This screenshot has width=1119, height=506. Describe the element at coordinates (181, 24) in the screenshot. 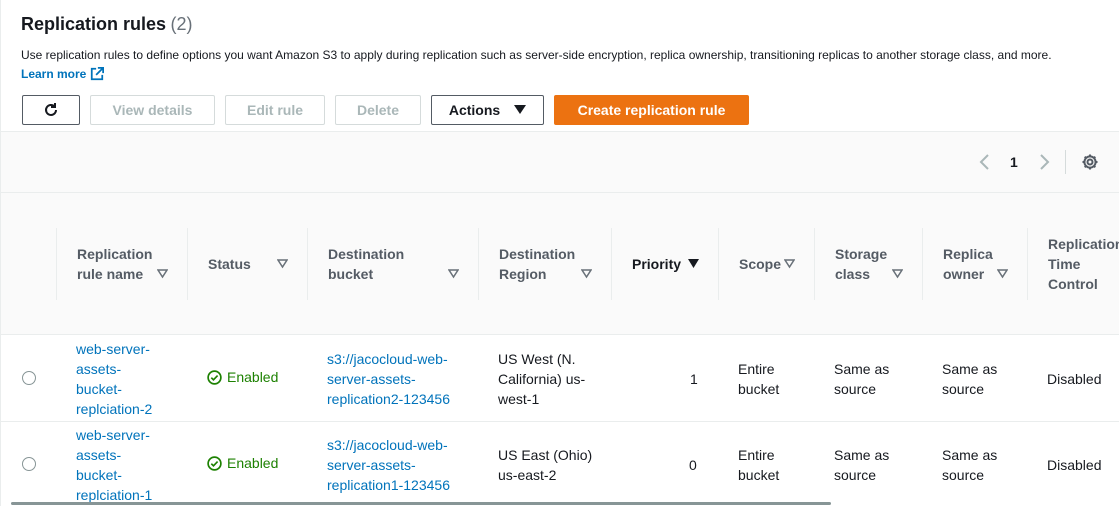

I see `rule-count: (2)` at that location.